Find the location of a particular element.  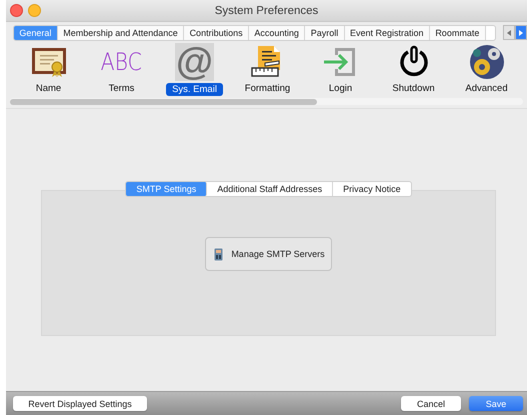

server-icon is located at coordinates (219, 254).